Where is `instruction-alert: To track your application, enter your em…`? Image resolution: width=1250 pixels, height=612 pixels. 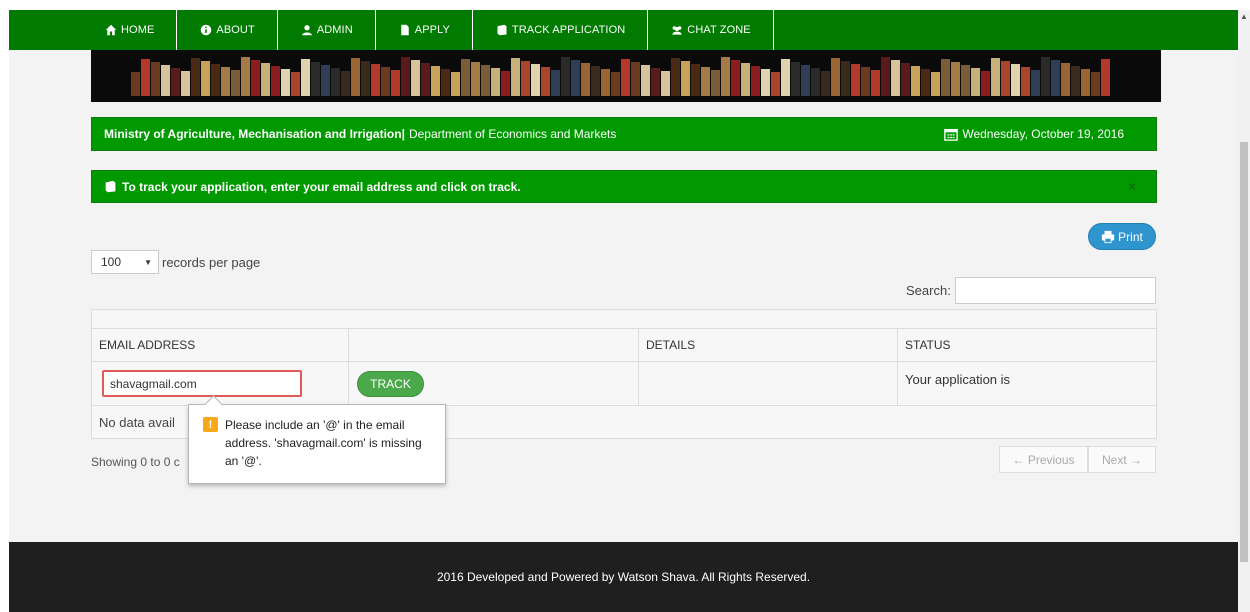
instruction-alert: To track your application, enter your em… is located at coordinates (624, 186).